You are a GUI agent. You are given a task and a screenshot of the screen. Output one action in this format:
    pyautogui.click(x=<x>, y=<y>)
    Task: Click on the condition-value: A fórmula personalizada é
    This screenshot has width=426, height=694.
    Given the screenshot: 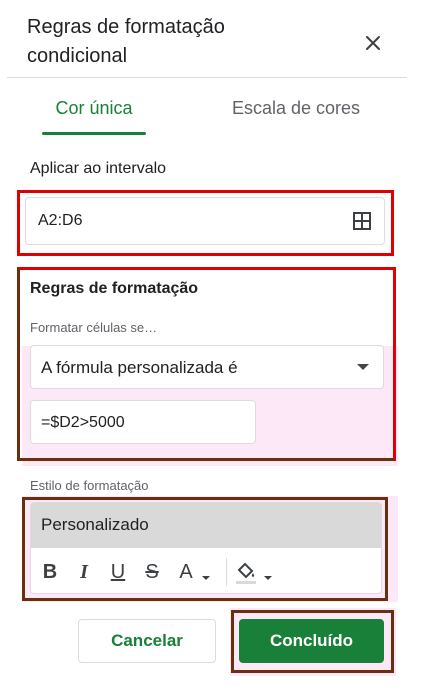 What is the action you would take?
    pyautogui.click(x=139, y=367)
    